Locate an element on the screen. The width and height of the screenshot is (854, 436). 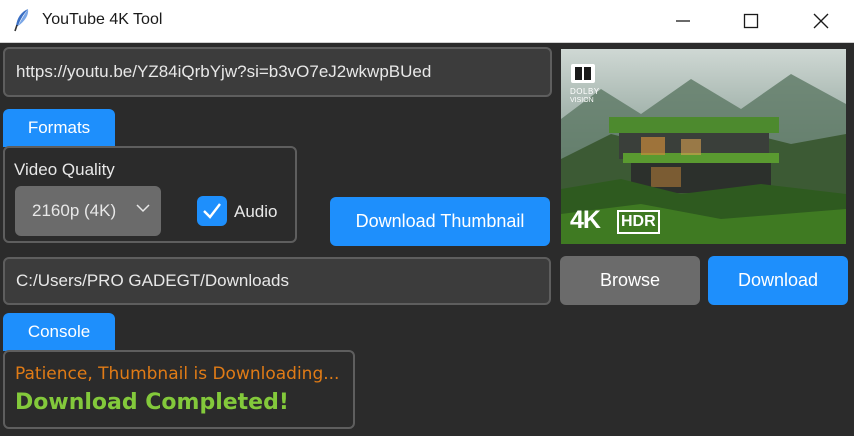
badge-4k: 4K is located at coordinates (585, 220).